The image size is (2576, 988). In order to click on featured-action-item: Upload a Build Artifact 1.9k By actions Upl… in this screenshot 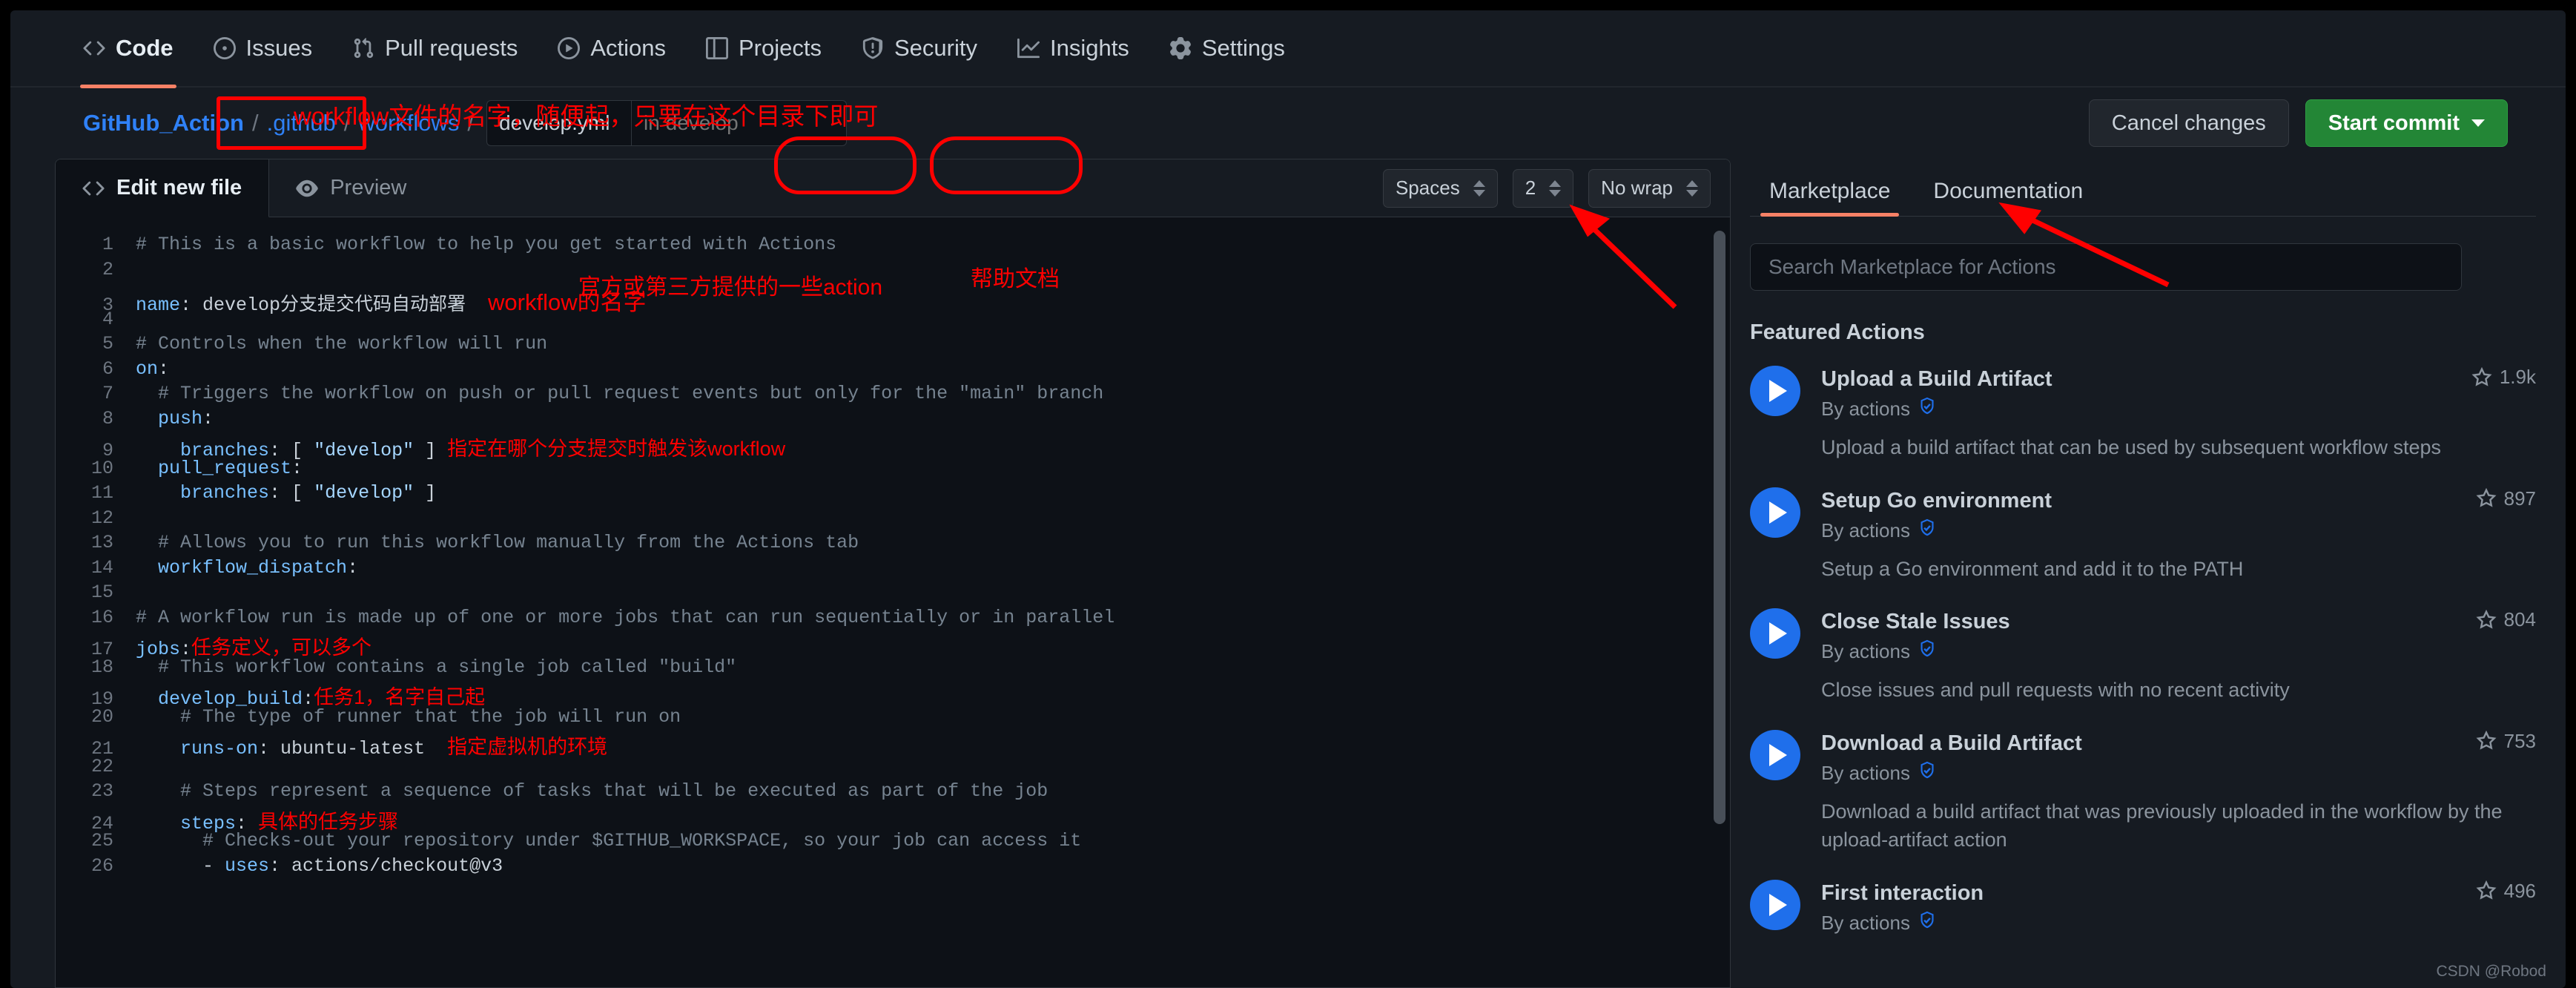, I will do `click(2143, 414)`.